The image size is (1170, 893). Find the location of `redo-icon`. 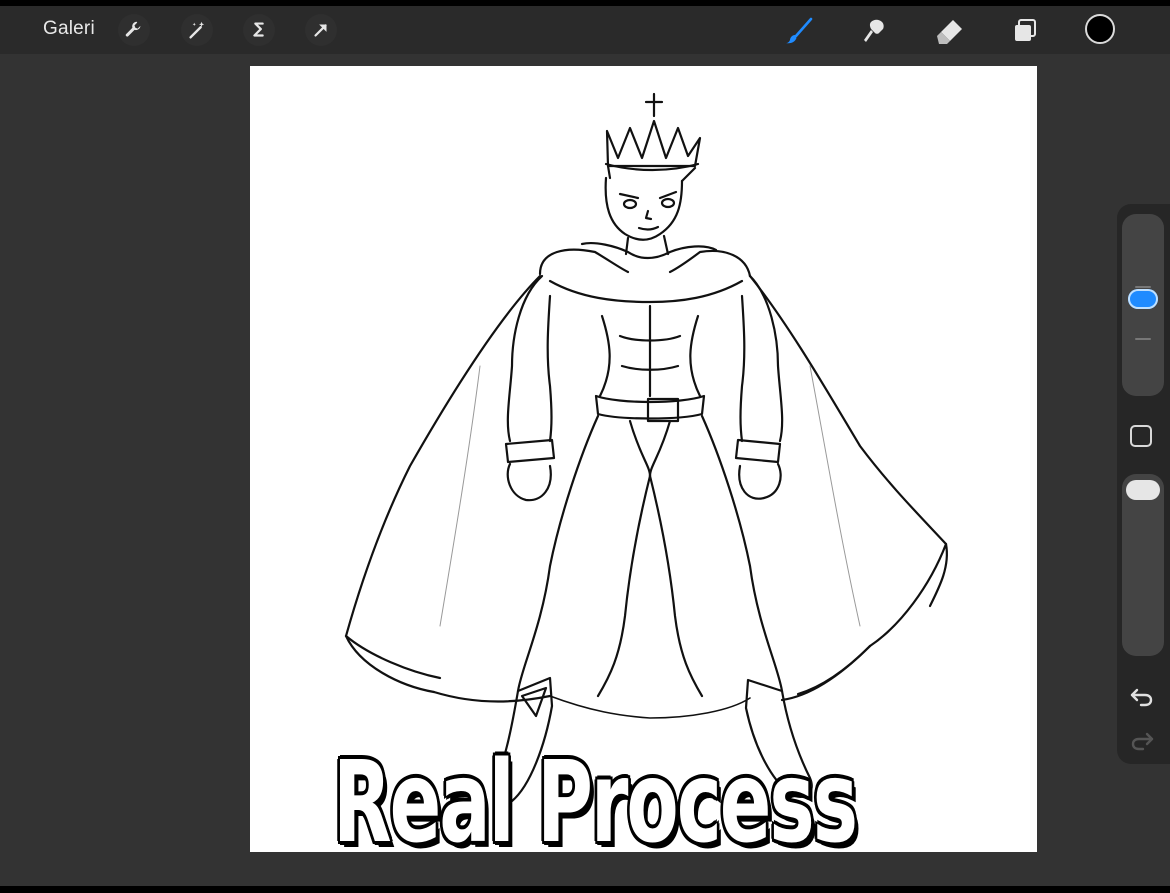

redo-icon is located at coordinates (1142, 740).